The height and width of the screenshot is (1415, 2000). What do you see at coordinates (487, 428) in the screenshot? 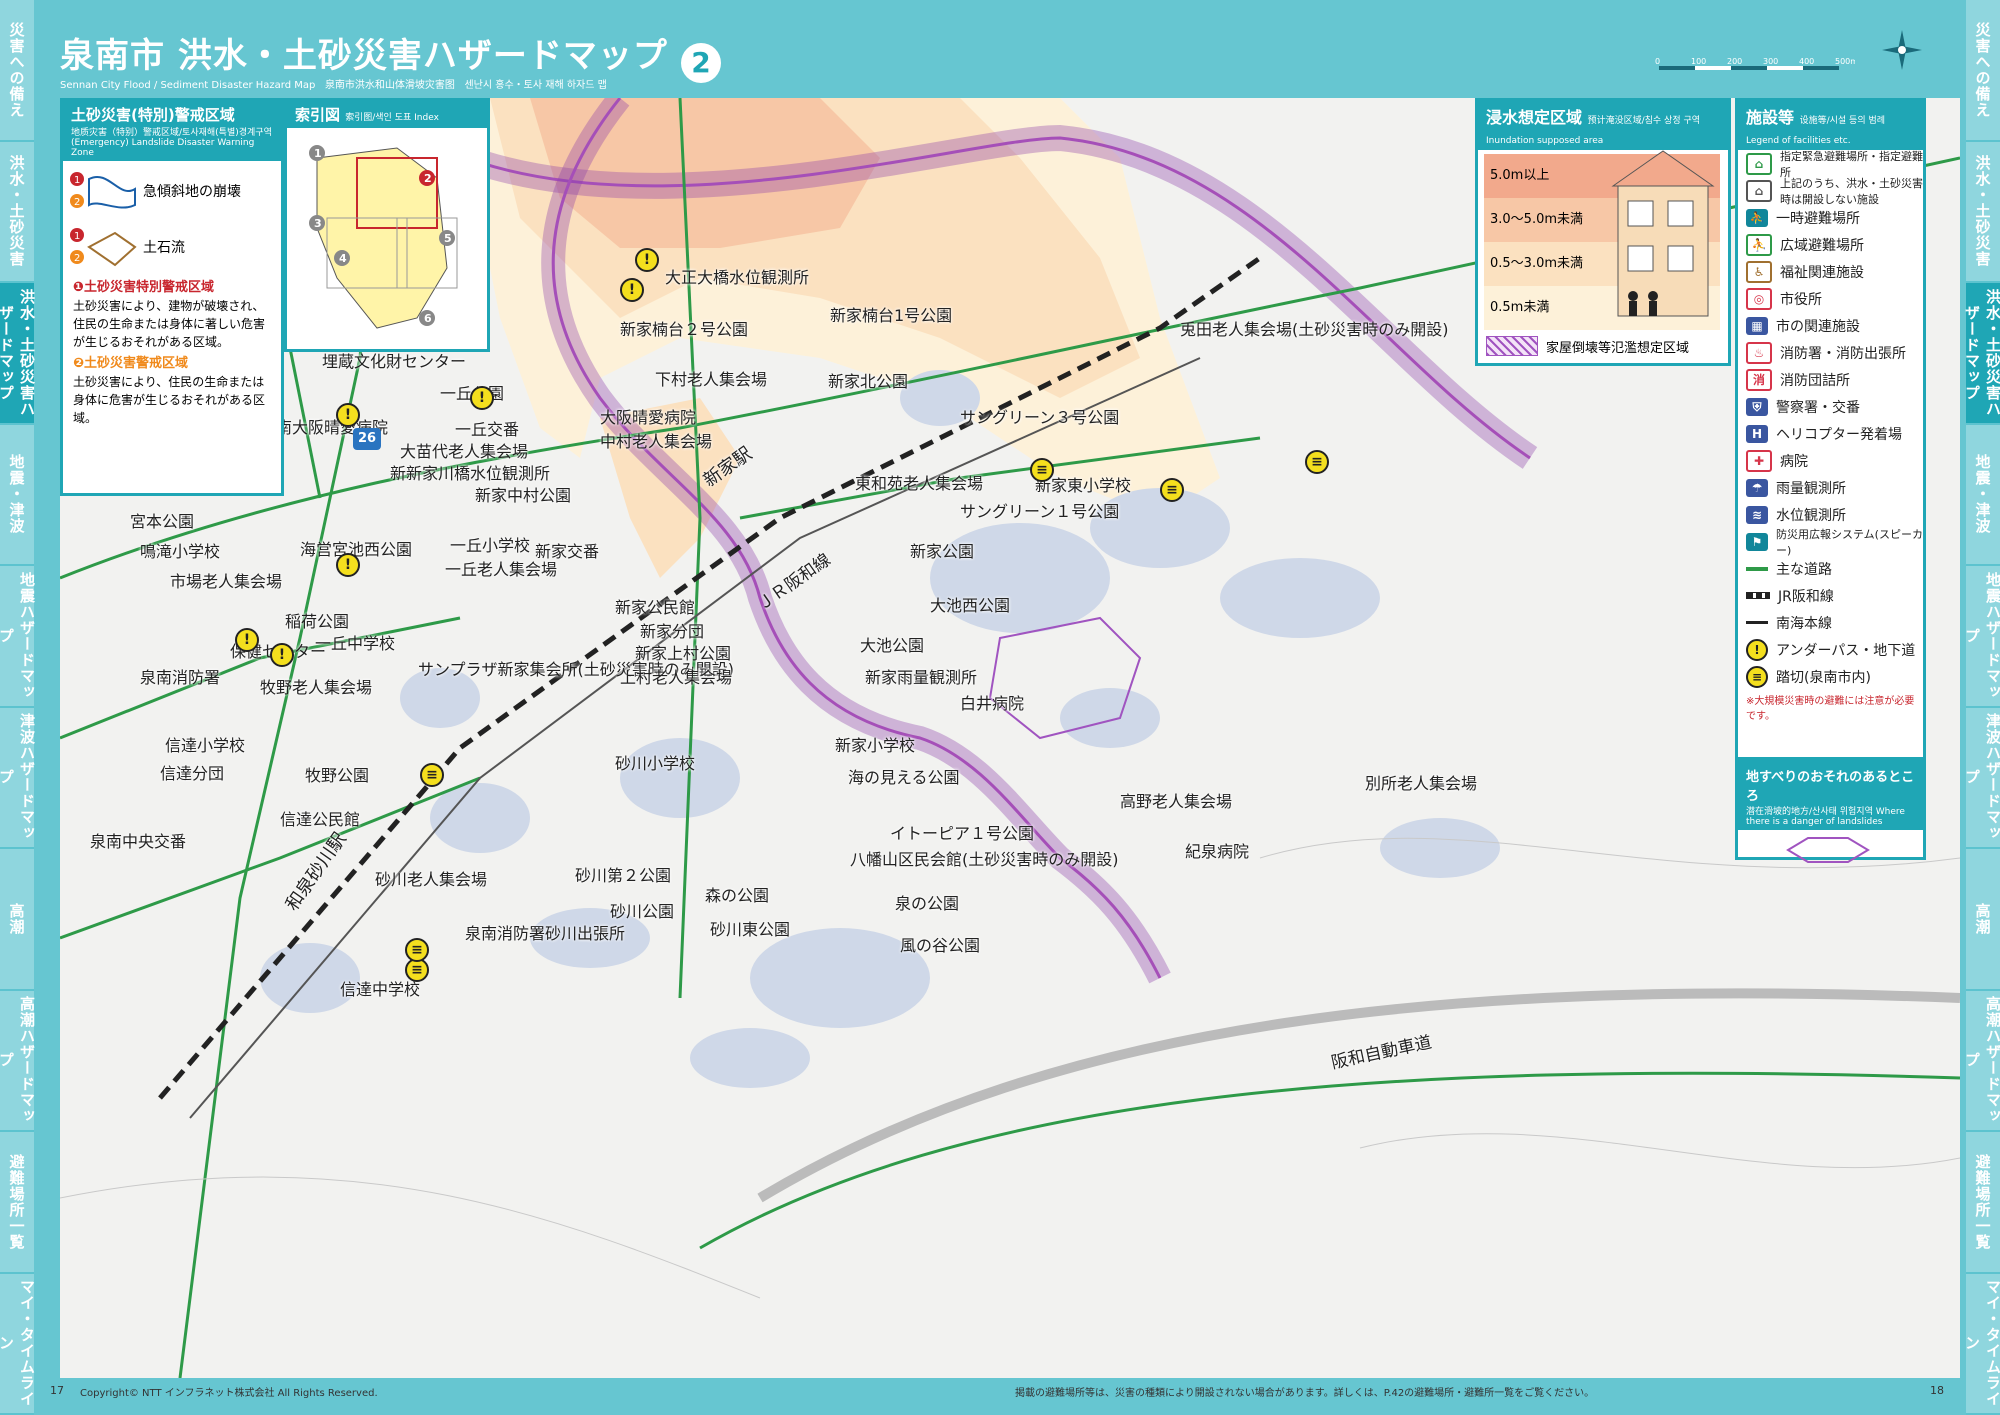
I see `map-place-label: 一丘交番` at bounding box center [487, 428].